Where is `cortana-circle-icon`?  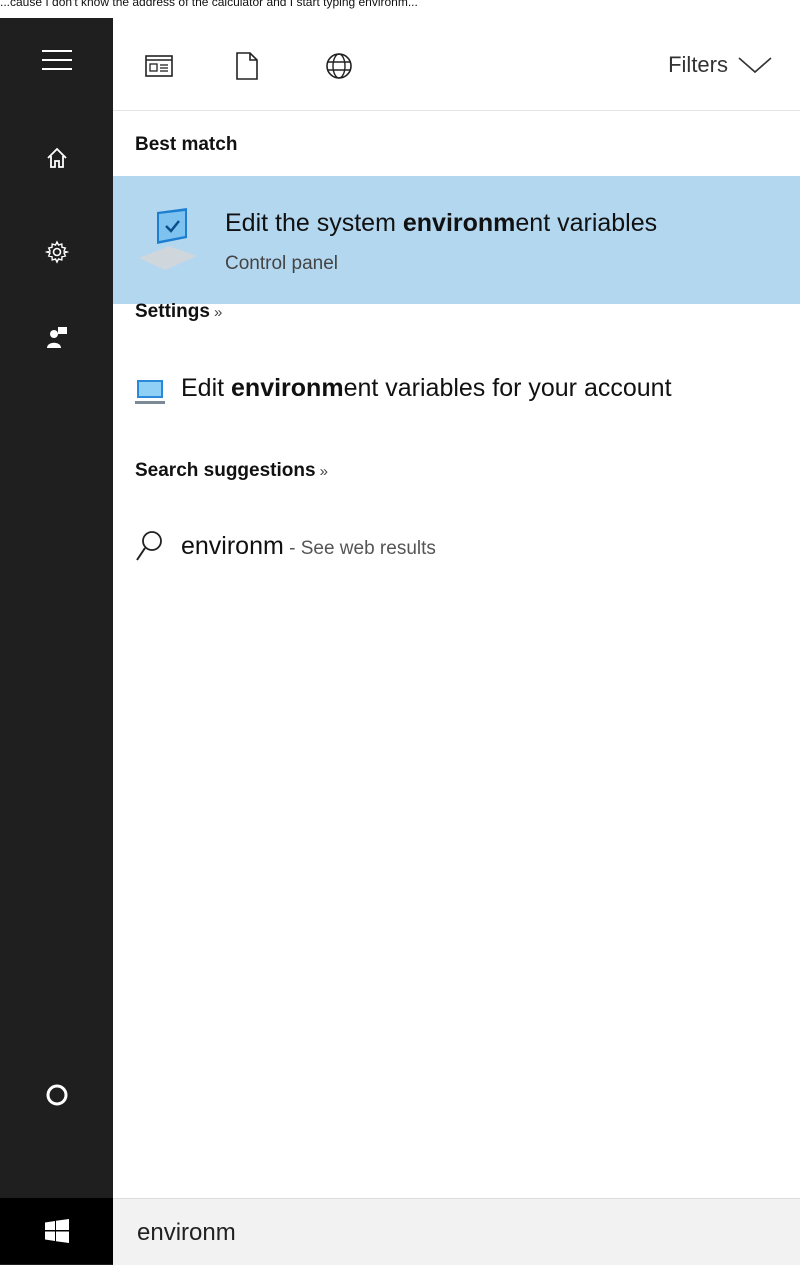 cortana-circle-icon is located at coordinates (56, 1095).